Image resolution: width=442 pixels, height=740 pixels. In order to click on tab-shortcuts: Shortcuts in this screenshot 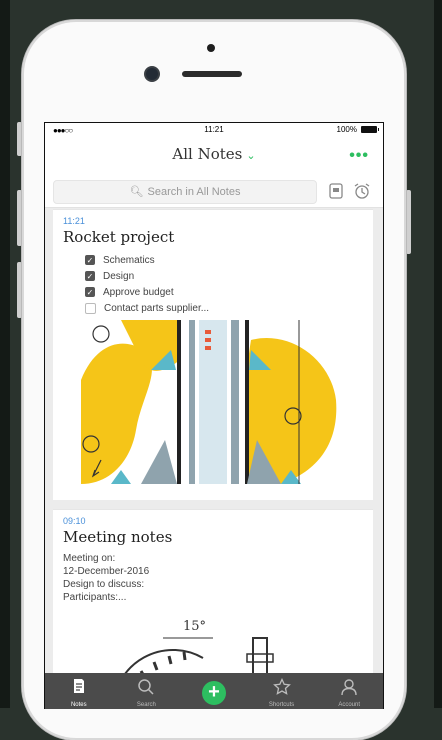, I will do `click(282, 691)`.